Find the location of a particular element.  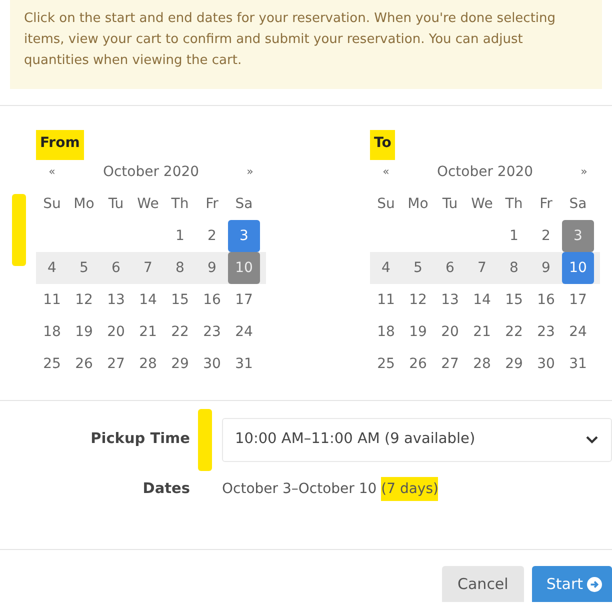

arrow-circle-icon is located at coordinates (594, 584).